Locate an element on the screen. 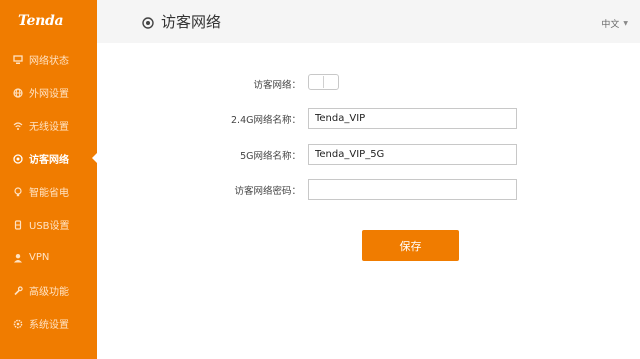 The width and height of the screenshot is (640, 359). user-icon is located at coordinates (18, 258).